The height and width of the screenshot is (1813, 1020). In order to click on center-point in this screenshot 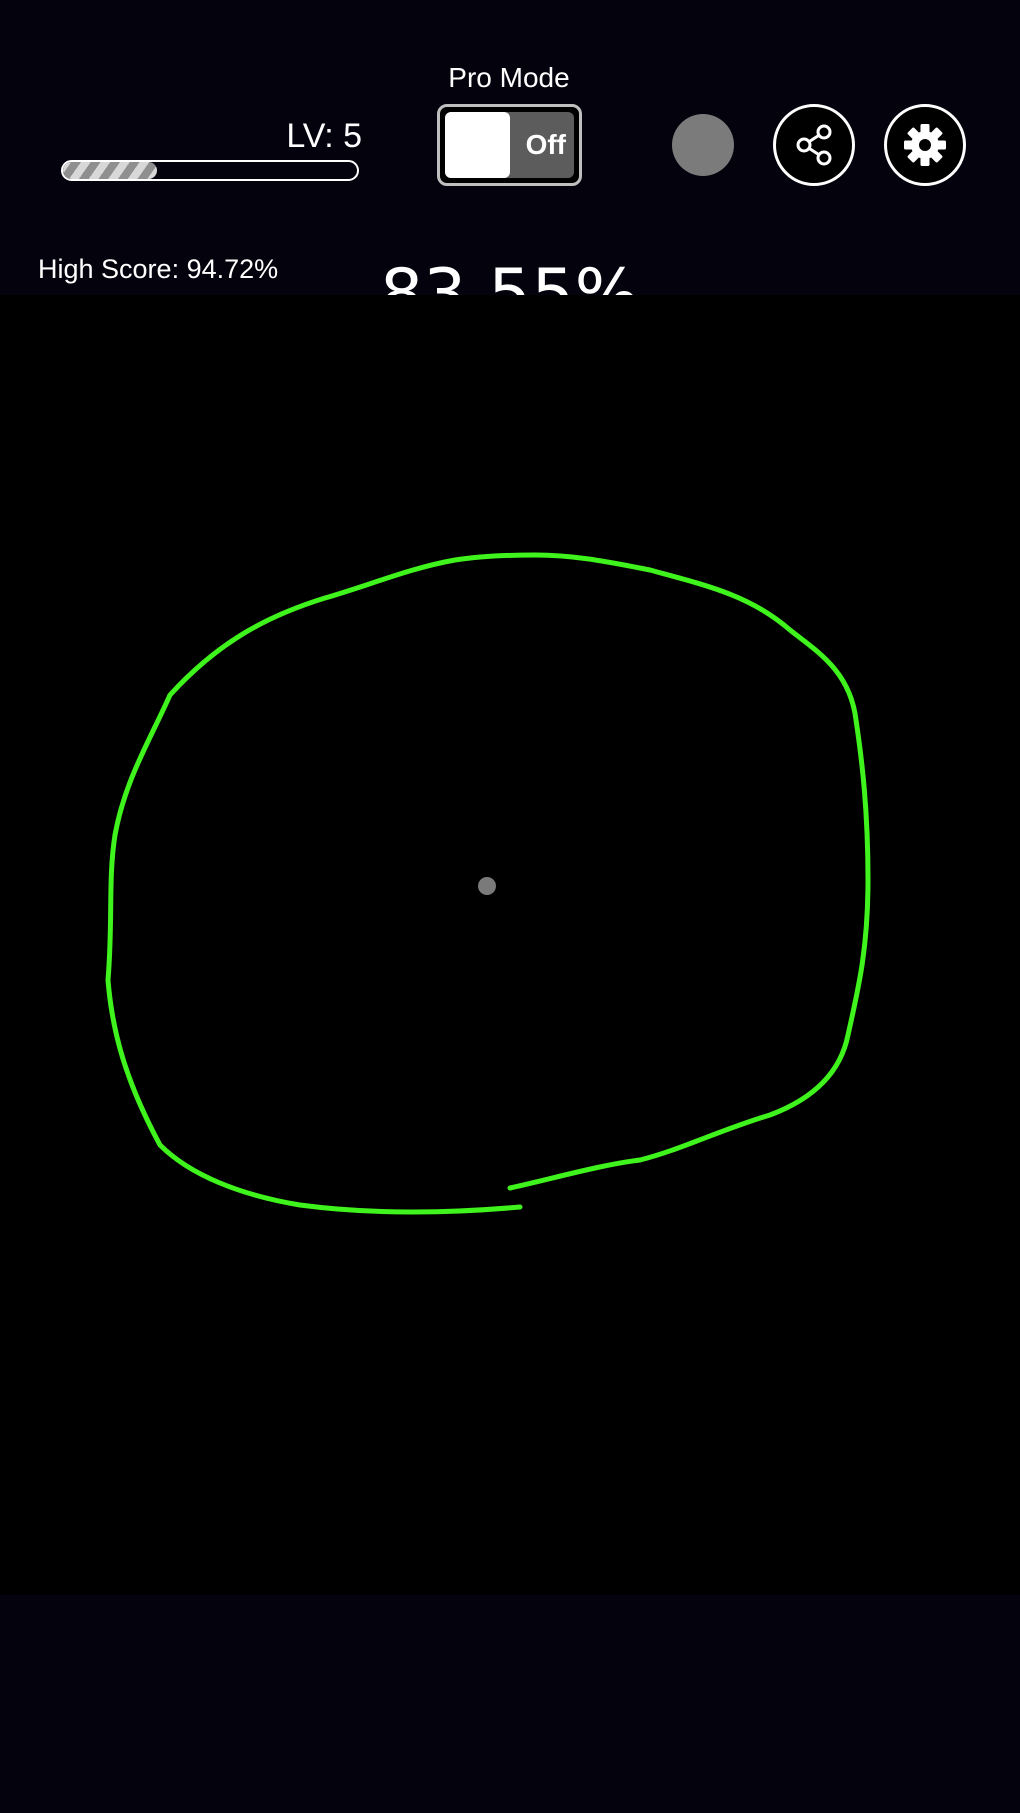, I will do `click(487, 886)`.